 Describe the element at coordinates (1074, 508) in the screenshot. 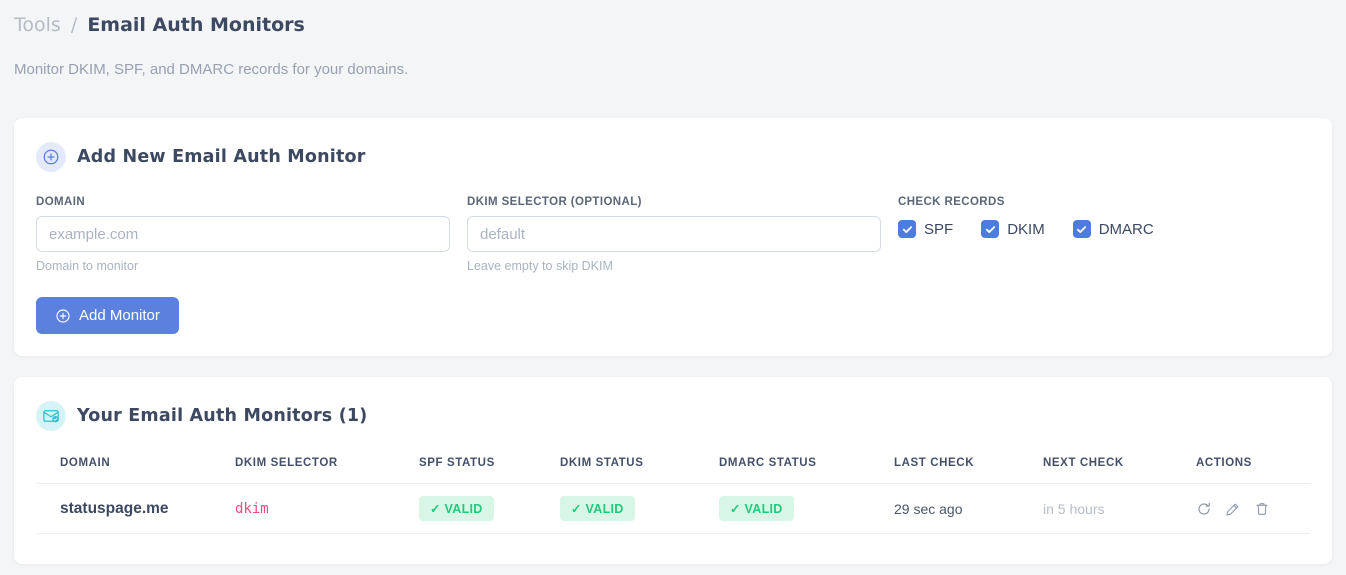

I see `monitor-next-check: in 5 hours` at that location.